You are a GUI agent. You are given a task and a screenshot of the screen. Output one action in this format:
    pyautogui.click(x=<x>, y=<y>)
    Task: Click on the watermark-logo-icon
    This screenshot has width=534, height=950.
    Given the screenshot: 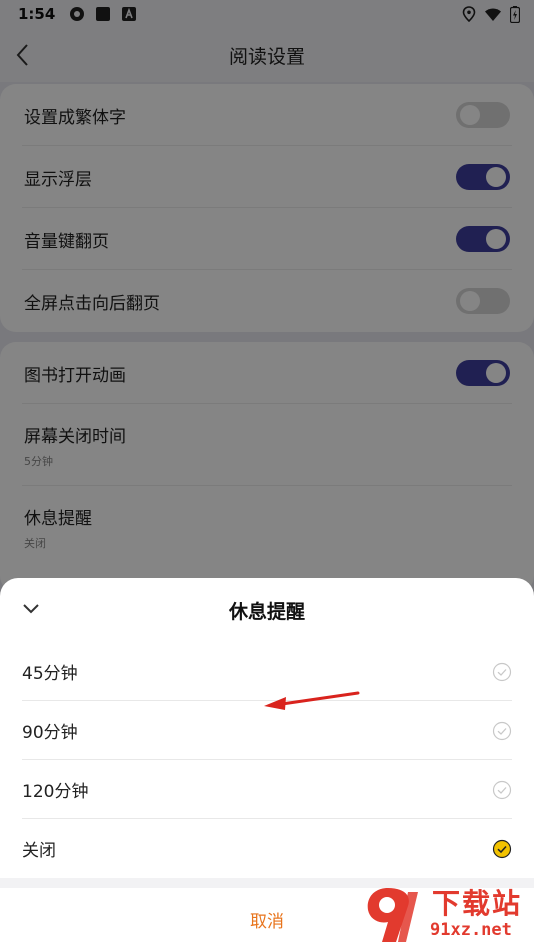 What is the action you would take?
    pyautogui.click(x=392, y=915)
    